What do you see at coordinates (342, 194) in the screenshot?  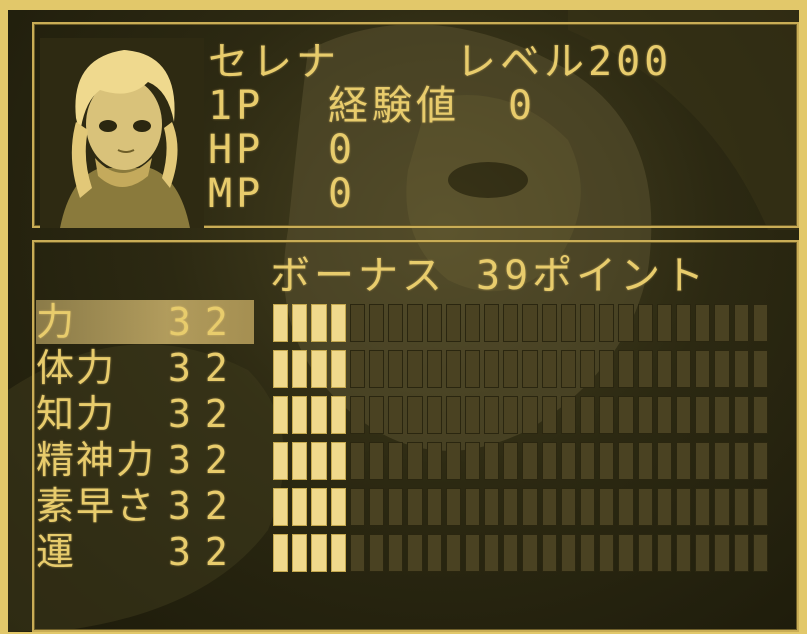 I see `mp-value: 0` at bounding box center [342, 194].